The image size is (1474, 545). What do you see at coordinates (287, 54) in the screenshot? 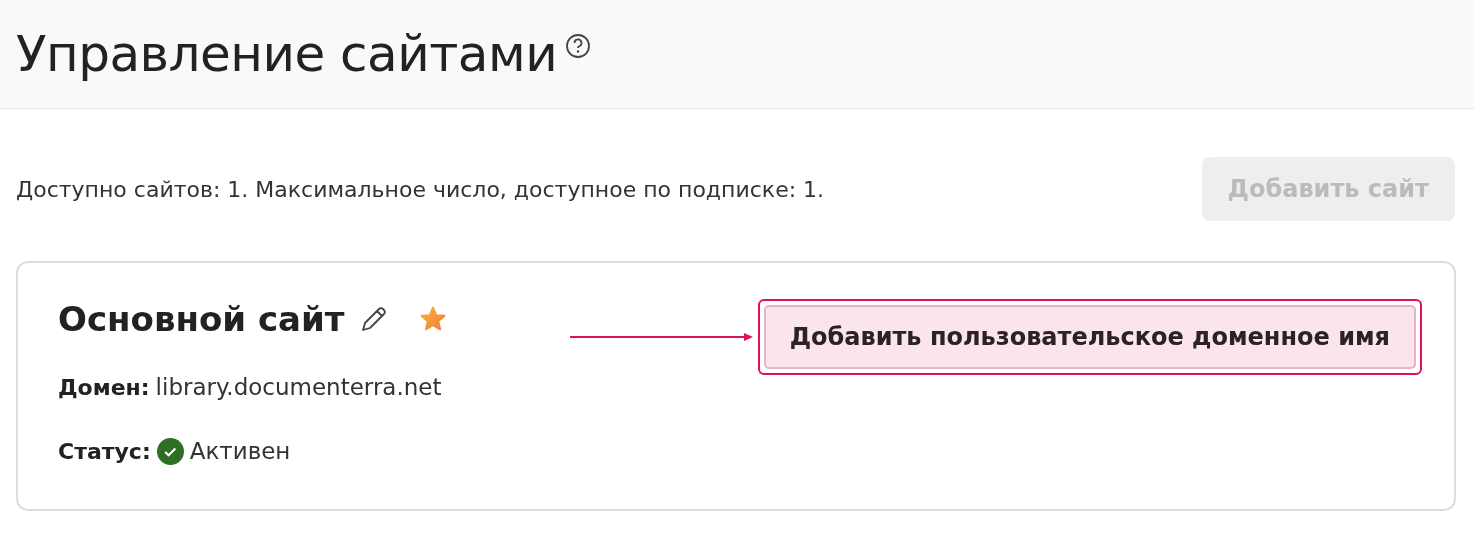
I see `page-title: Управление сайтами` at bounding box center [287, 54].